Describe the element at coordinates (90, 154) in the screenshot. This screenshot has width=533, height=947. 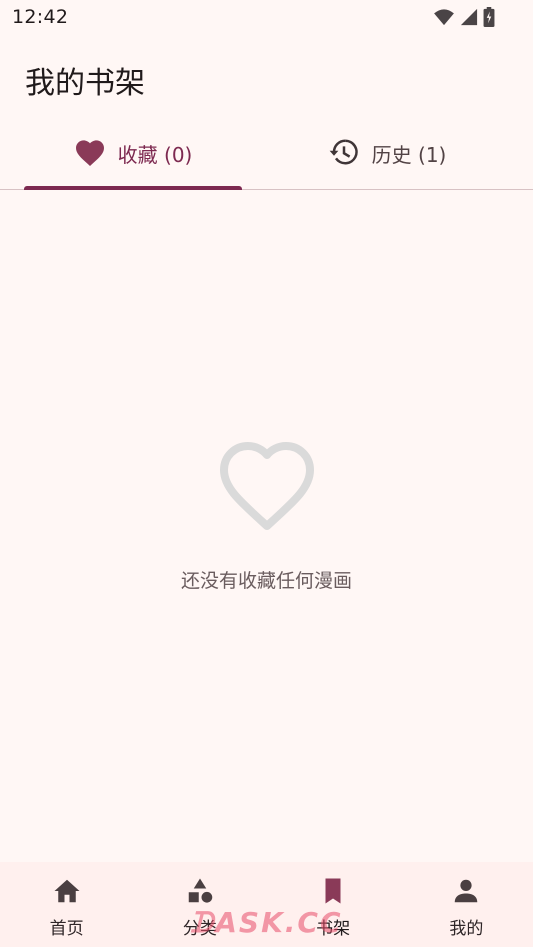
I see `heart-icon` at that location.